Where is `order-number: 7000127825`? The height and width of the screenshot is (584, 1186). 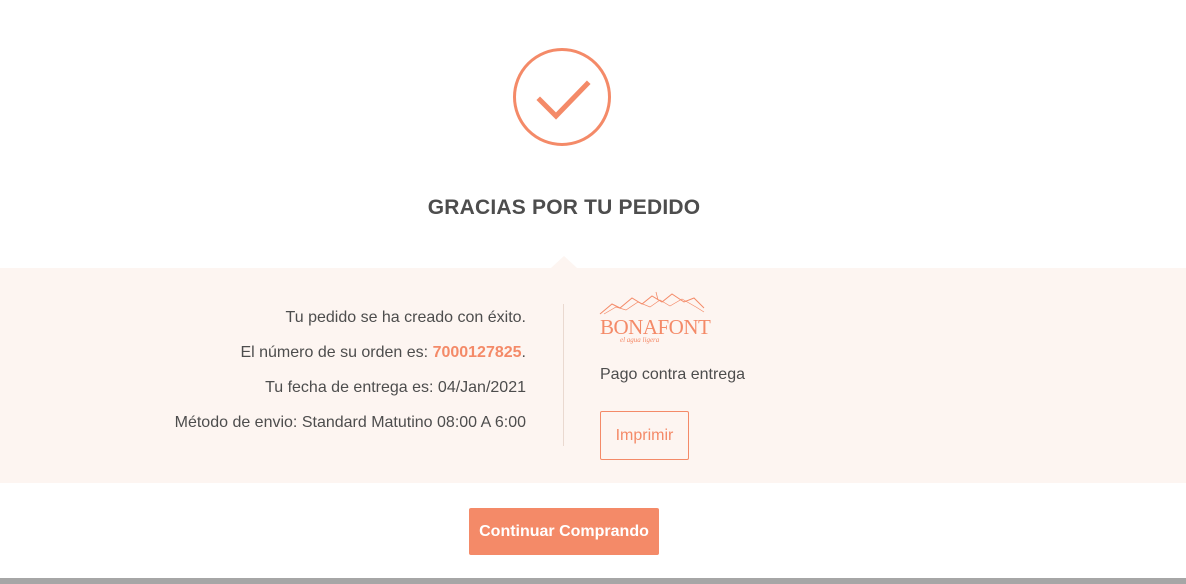
order-number: 7000127825 is located at coordinates (477, 352).